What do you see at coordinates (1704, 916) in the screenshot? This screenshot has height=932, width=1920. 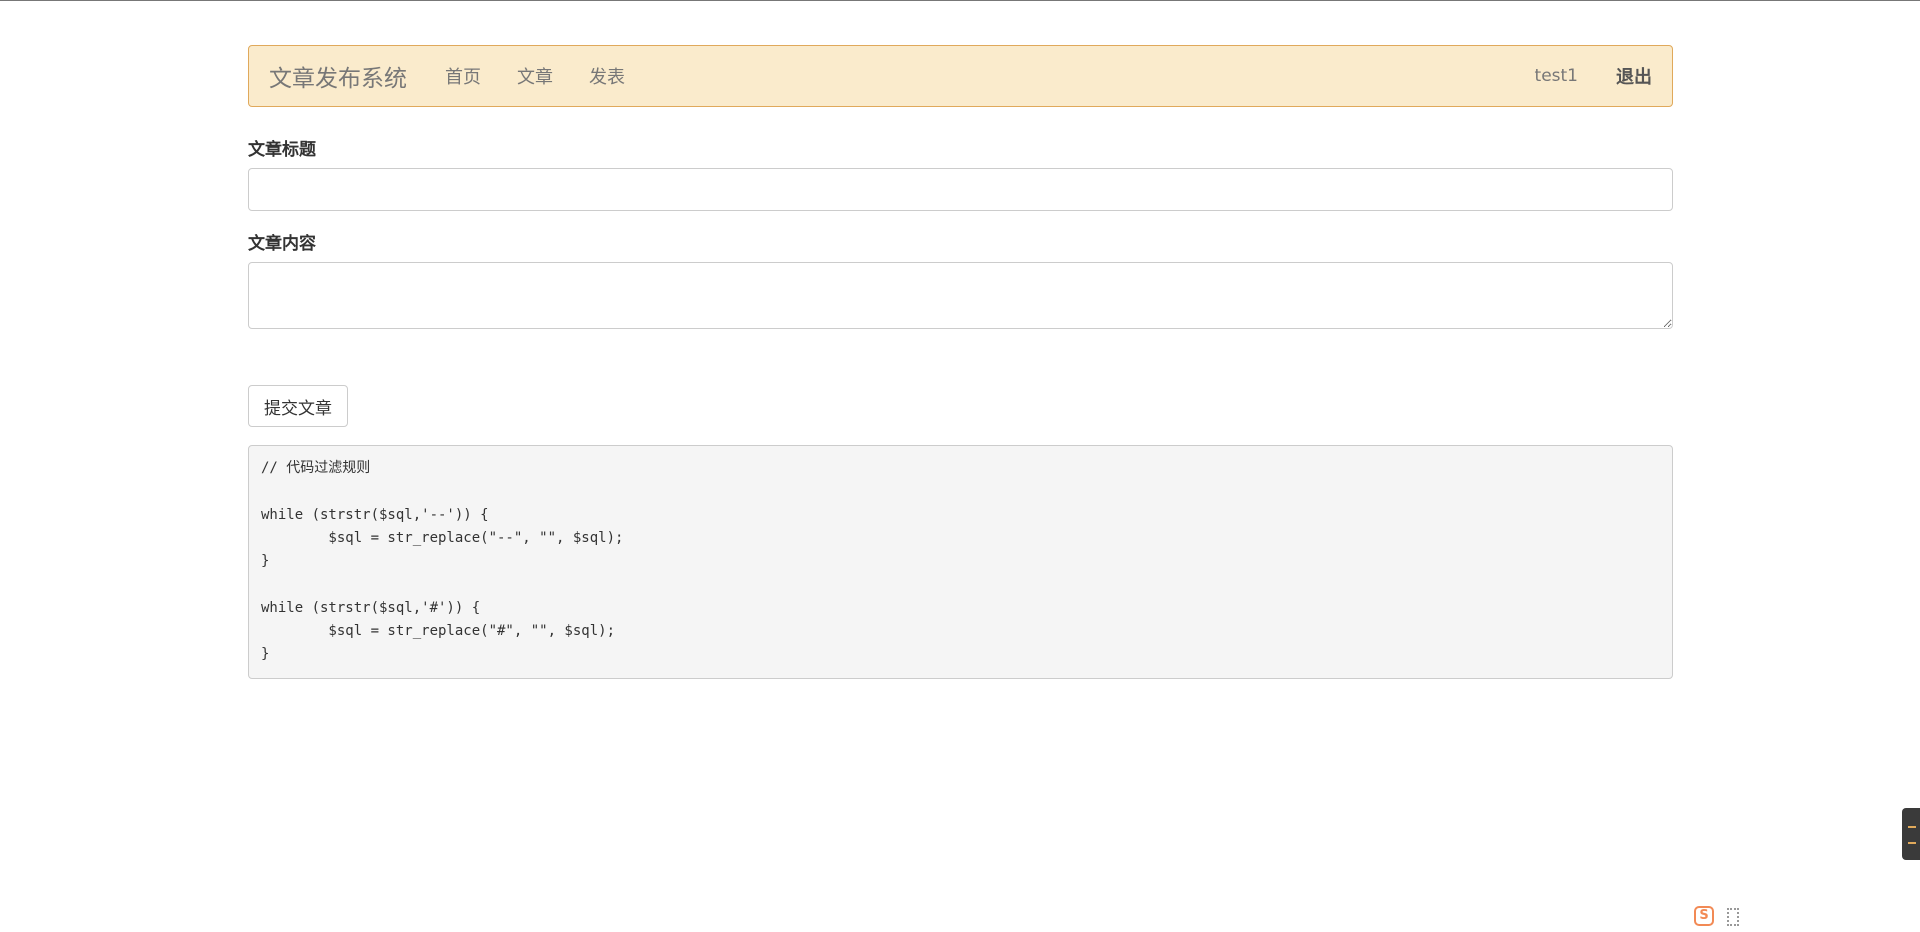 I see `sohu-input-icon: S` at bounding box center [1704, 916].